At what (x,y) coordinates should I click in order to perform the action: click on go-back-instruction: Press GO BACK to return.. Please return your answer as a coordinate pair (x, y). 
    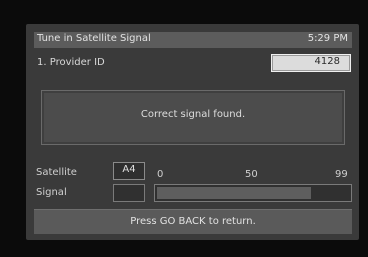
    Looking at the image, I should click on (193, 221).